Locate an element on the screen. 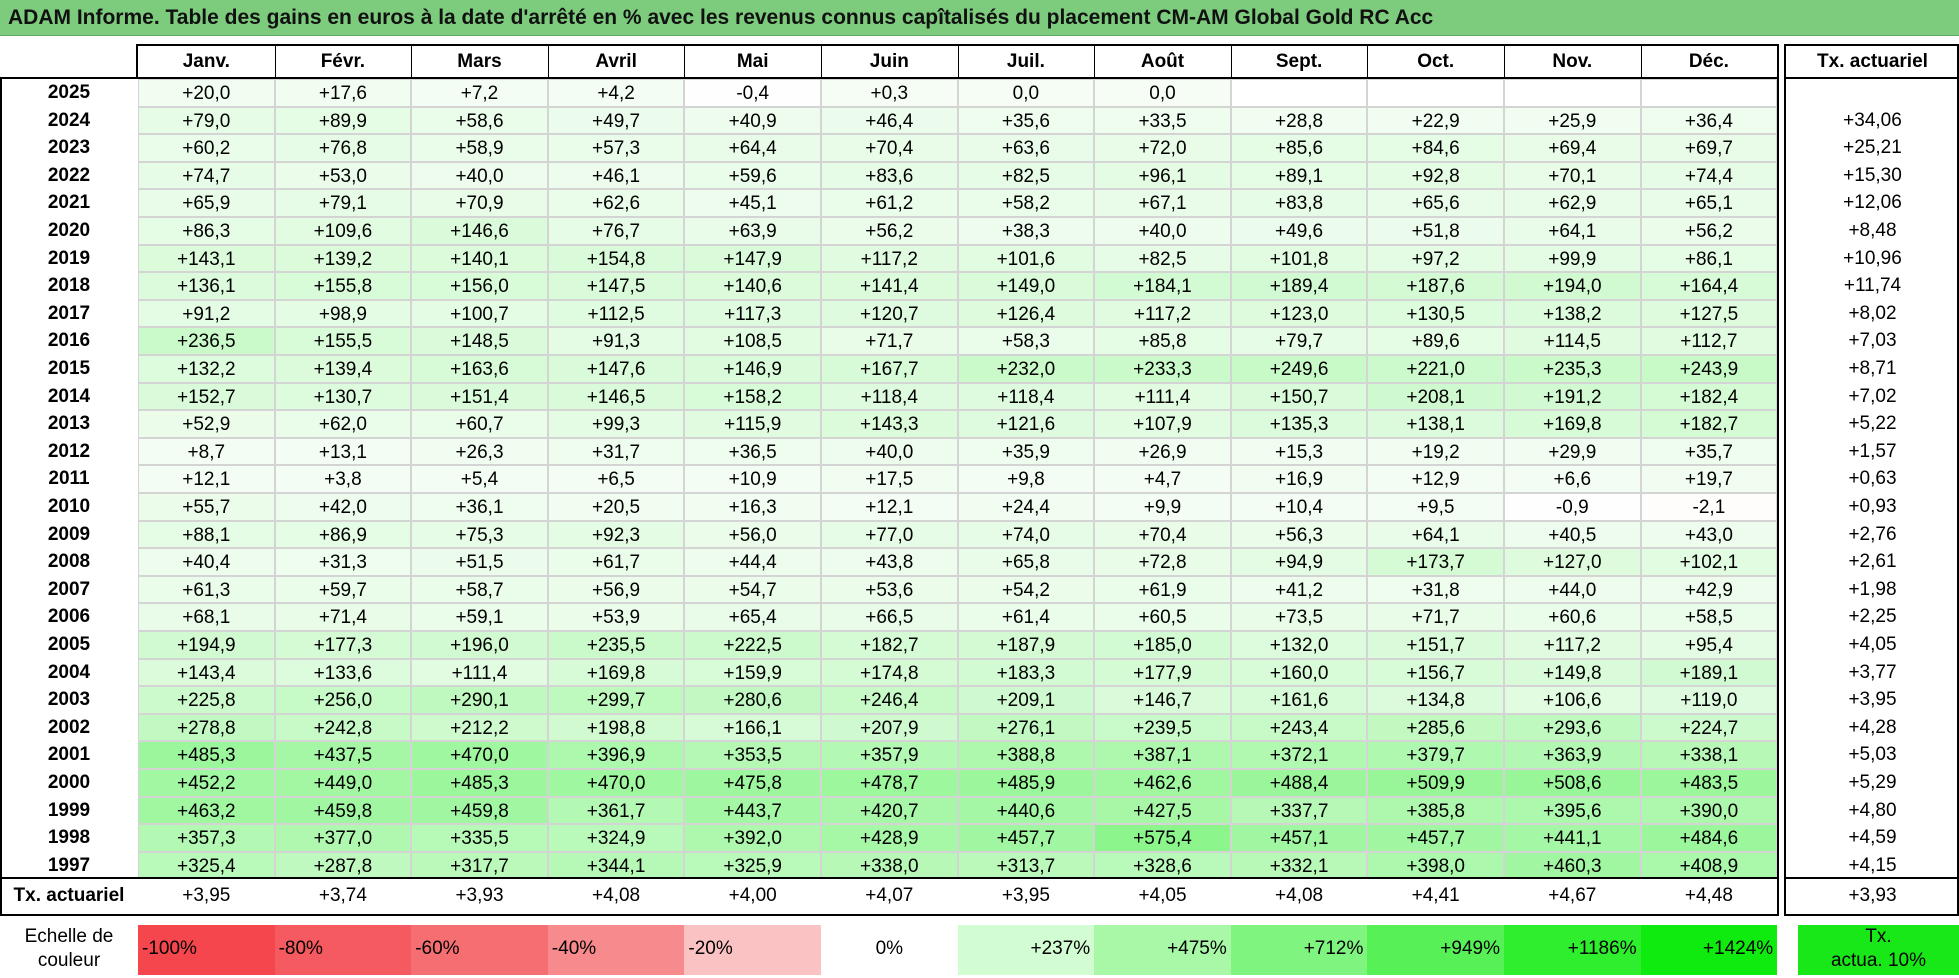 The width and height of the screenshot is (1959, 978). table-cell: +161,6 is located at coordinates (1299, 700).